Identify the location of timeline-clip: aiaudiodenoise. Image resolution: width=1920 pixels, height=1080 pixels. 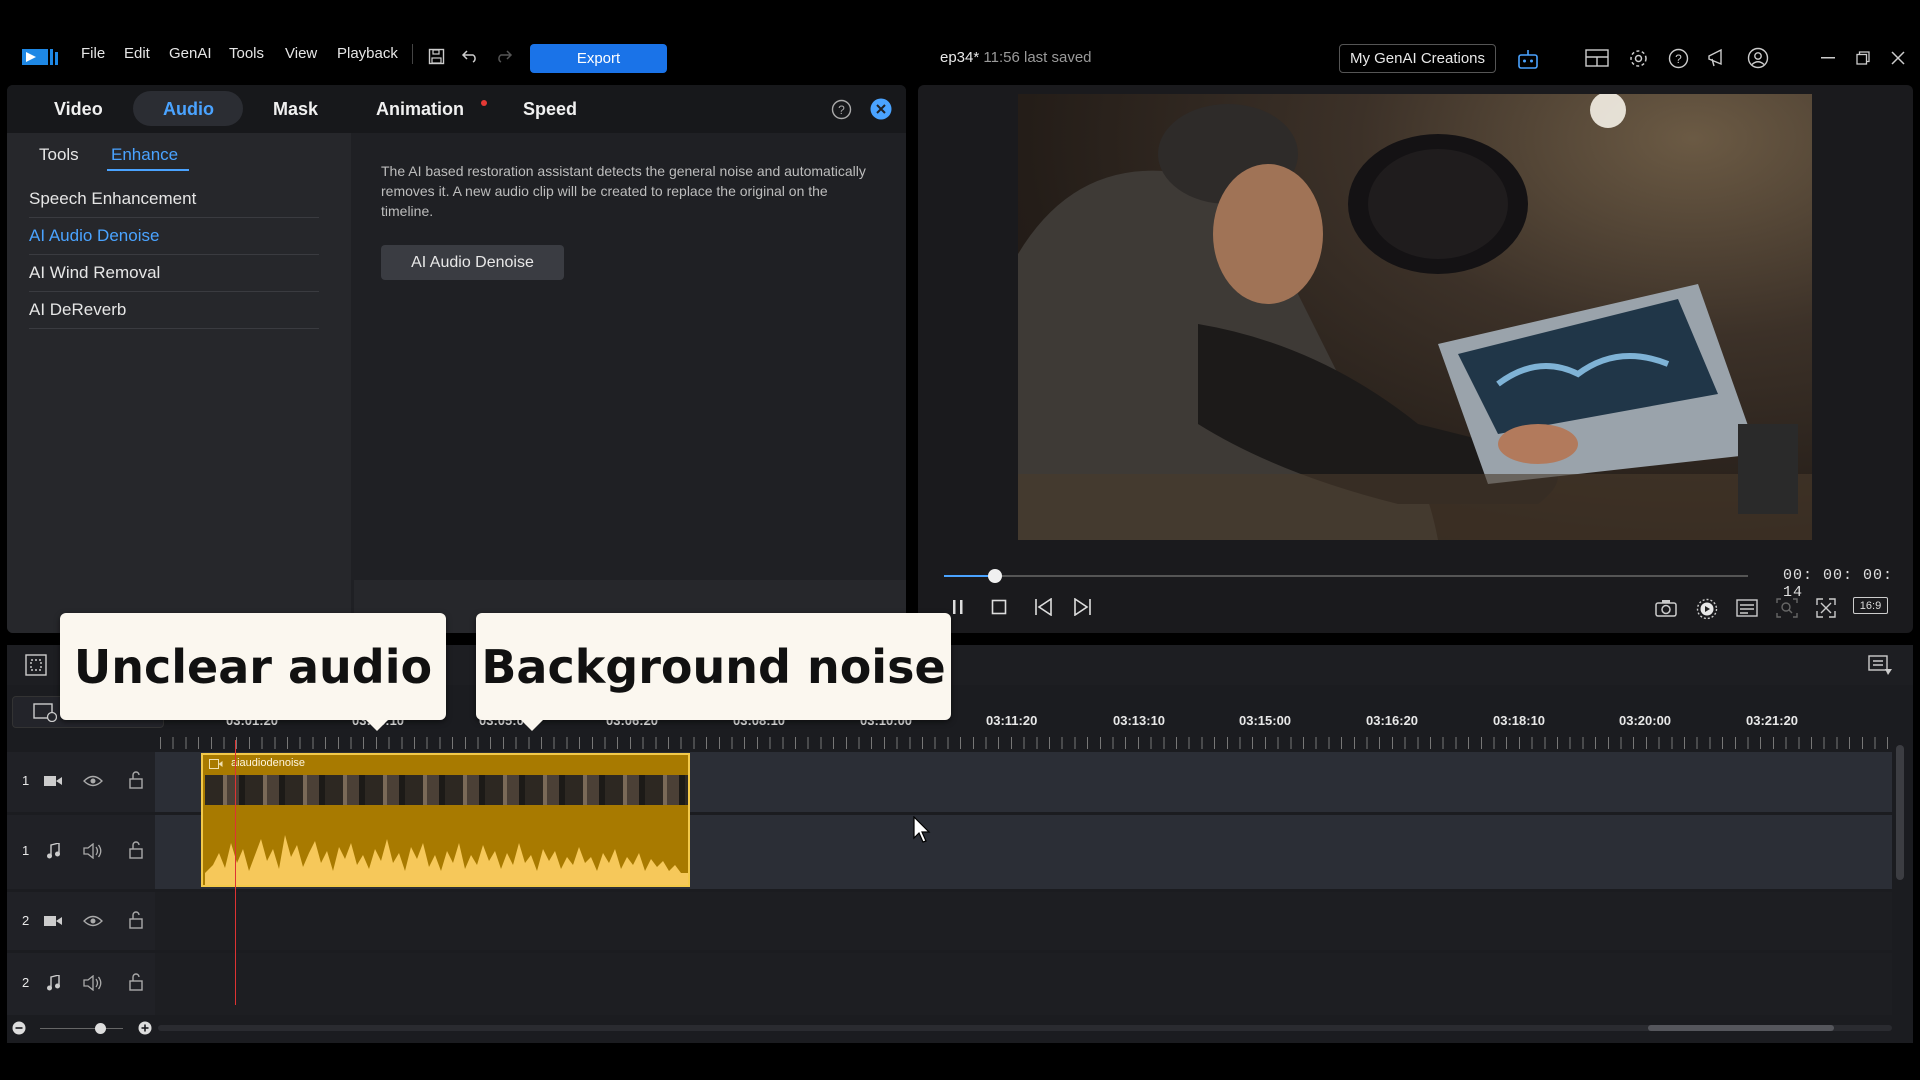
(445, 820).